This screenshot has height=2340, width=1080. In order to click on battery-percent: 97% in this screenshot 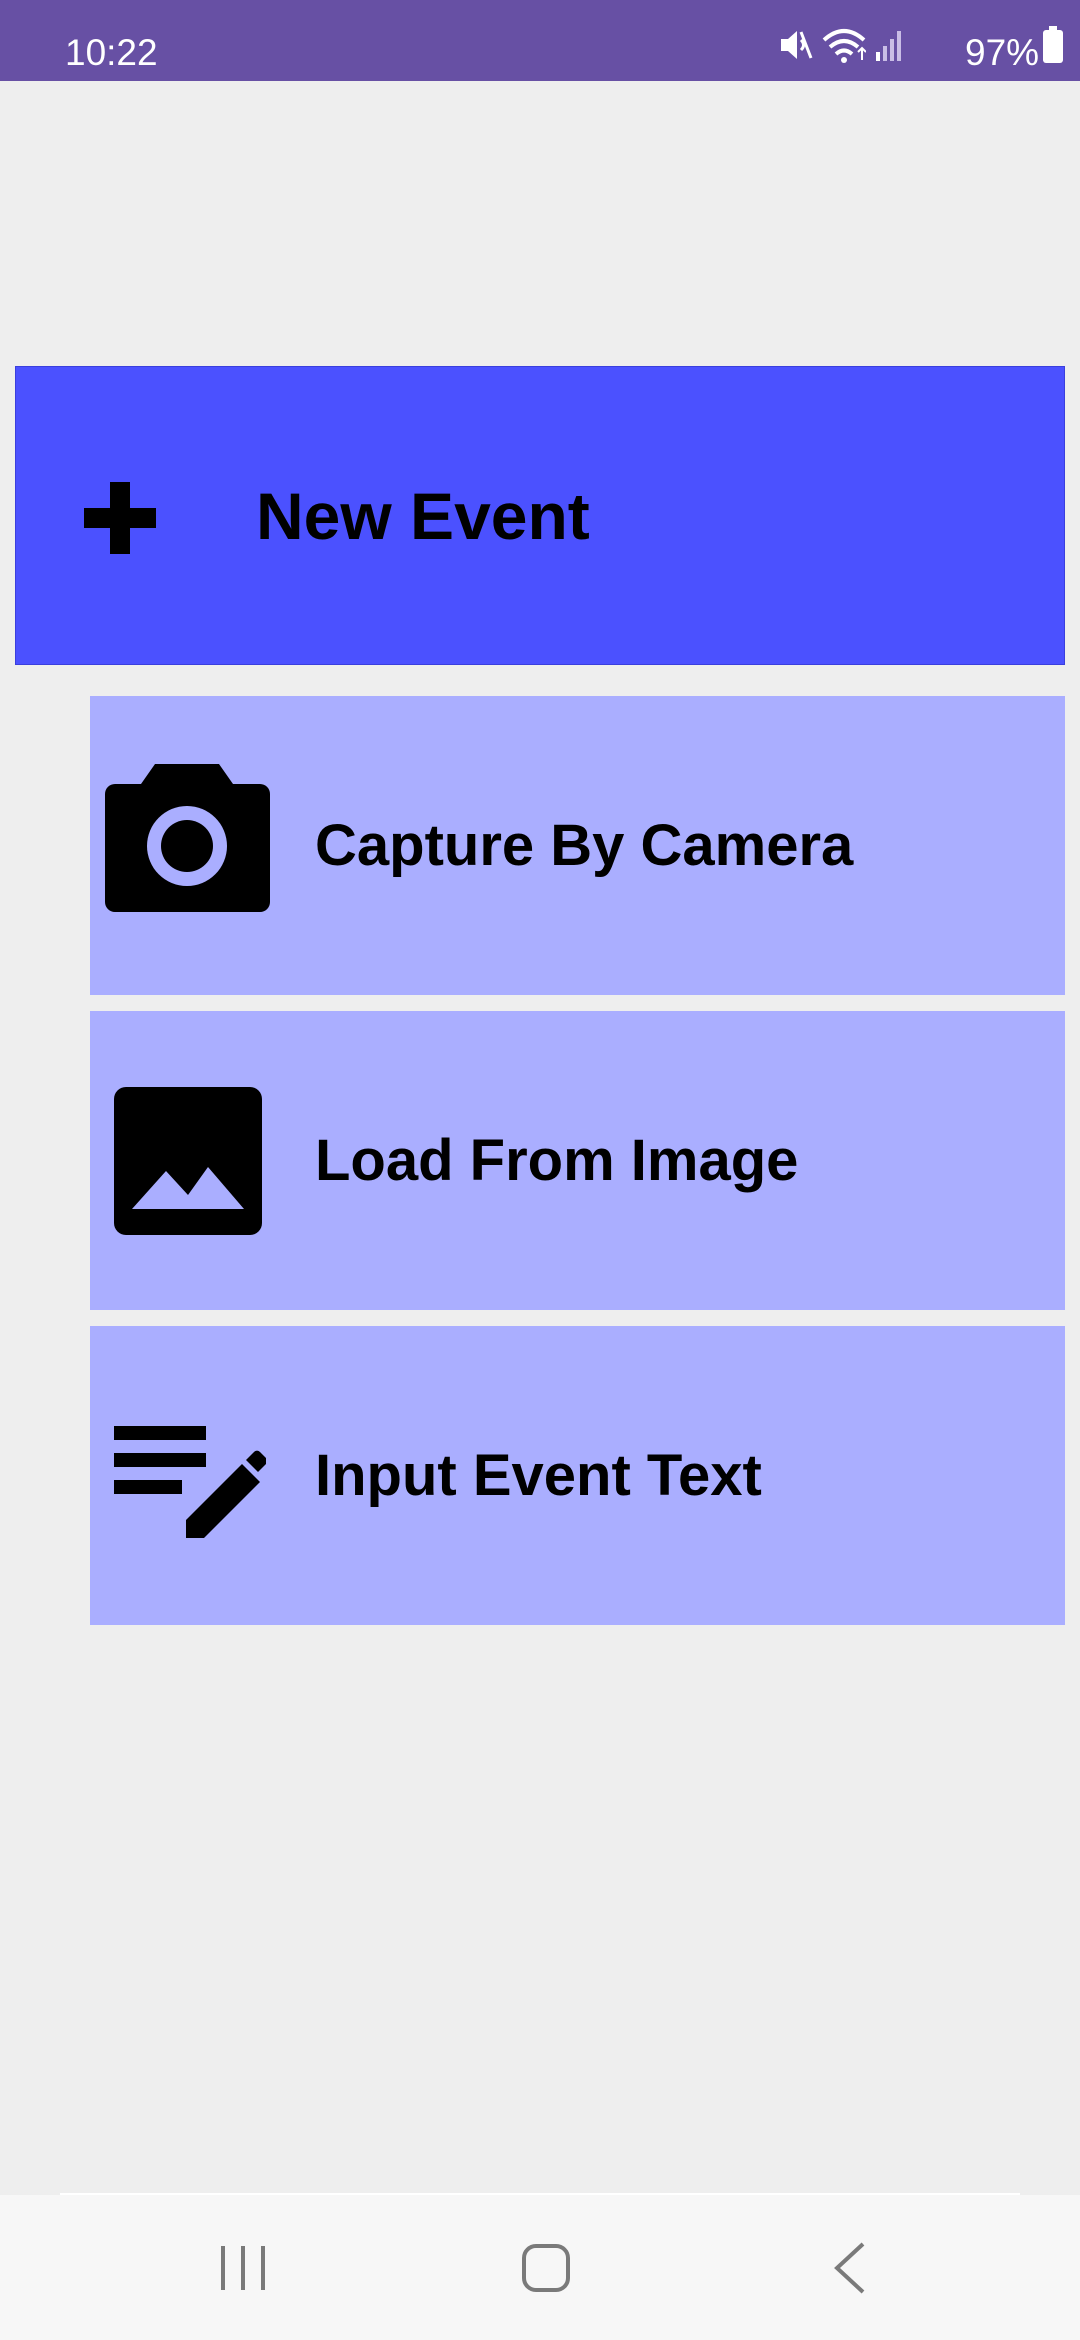, I will do `click(1002, 52)`.